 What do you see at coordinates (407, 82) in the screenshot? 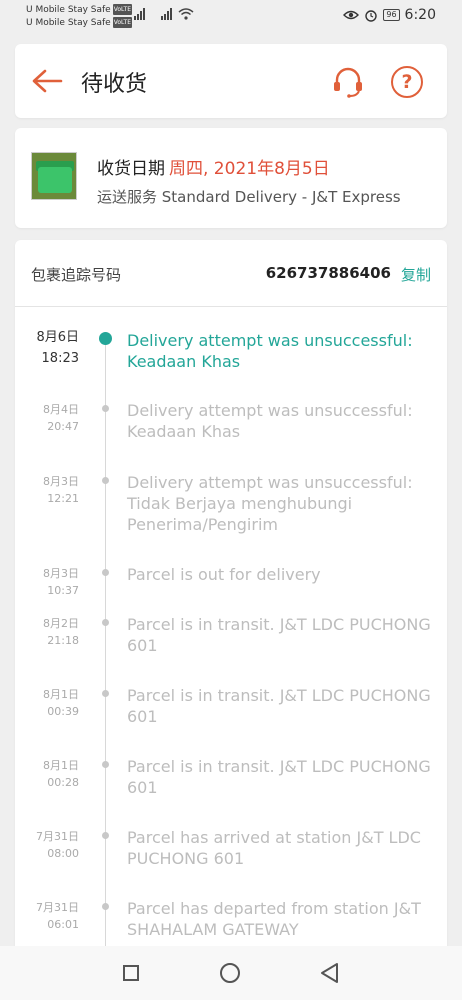
I see `question-icon: ?` at bounding box center [407, 82].